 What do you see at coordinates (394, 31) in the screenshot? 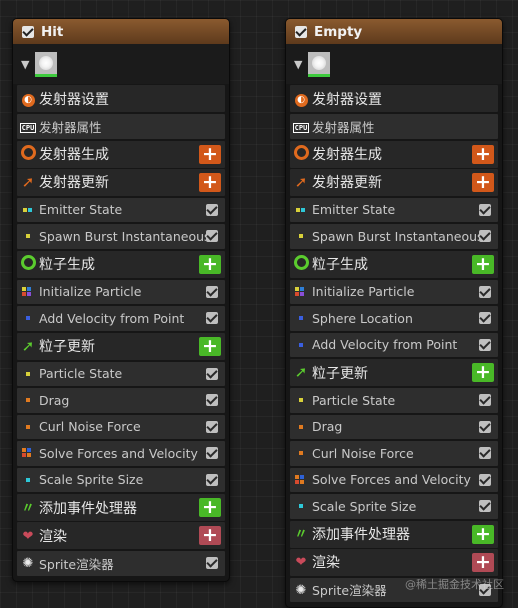
I see `panel-header: Empty` at bounding box center [394, 31].